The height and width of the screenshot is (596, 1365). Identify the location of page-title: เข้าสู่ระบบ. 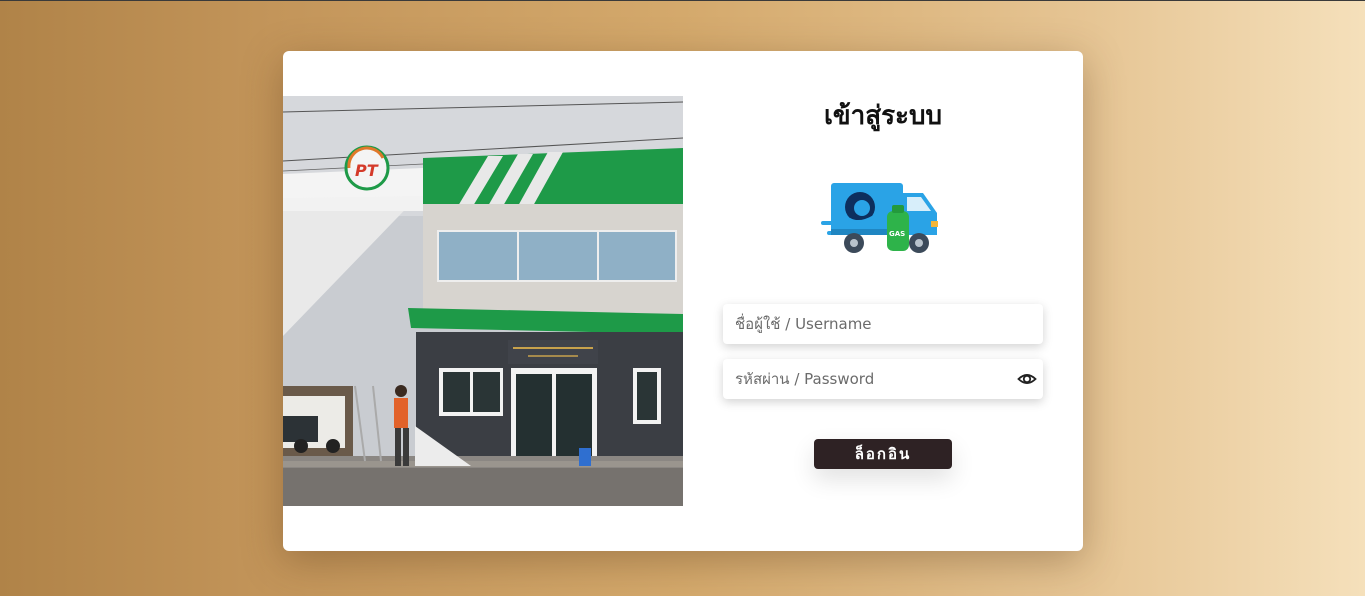
(883, 116).